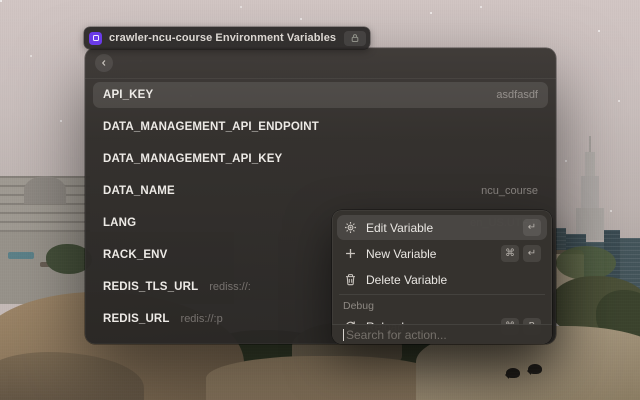 The width and height of the screenshot is (640, 400). I want to click on var-name: API_KEY, so click(128, 95).